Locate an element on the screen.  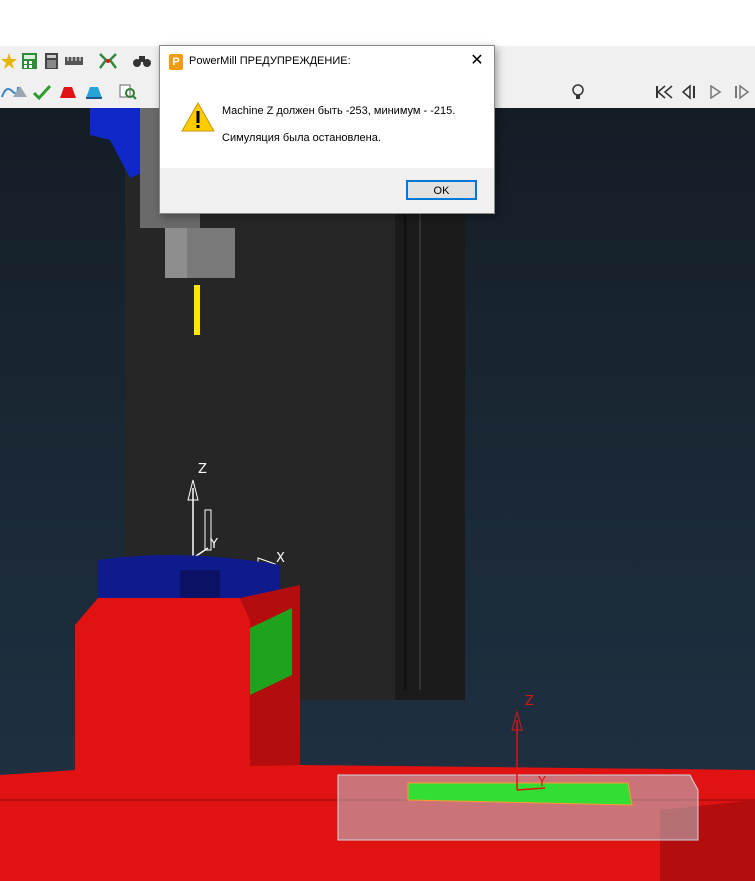
powermill-icon: P is located at coordinates (176, 62).